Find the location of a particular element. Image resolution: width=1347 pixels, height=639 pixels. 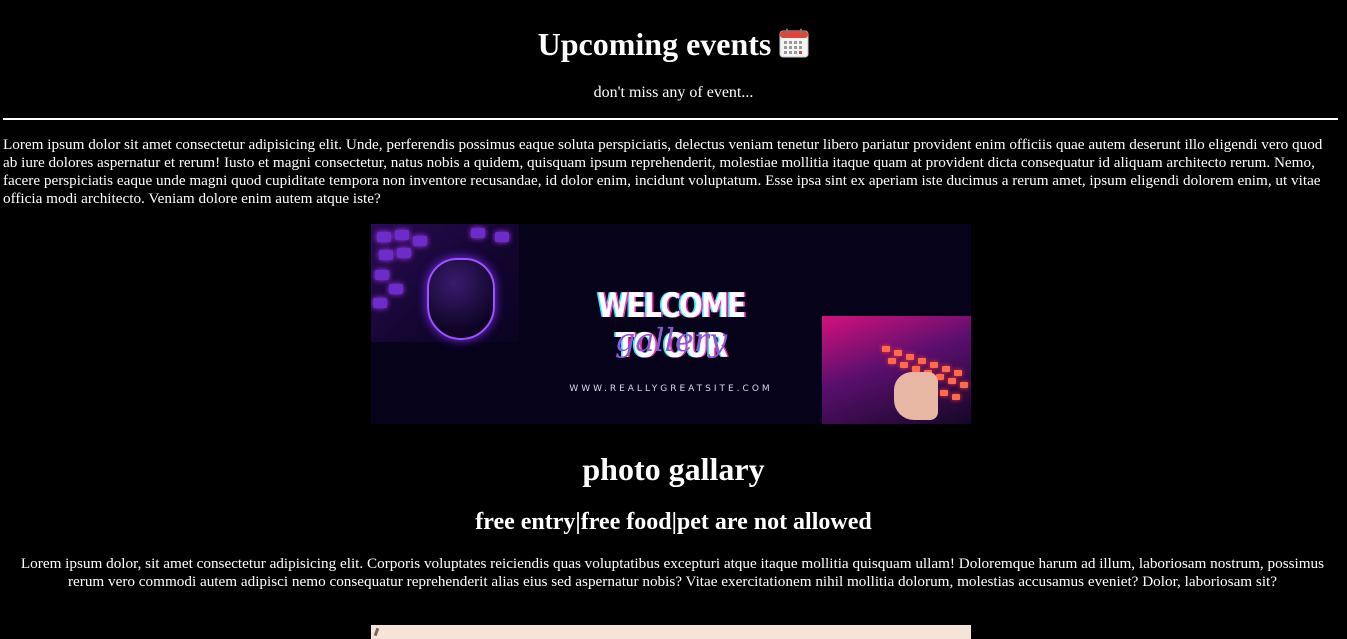

mouse-icon is located at coordinates (461, 299).